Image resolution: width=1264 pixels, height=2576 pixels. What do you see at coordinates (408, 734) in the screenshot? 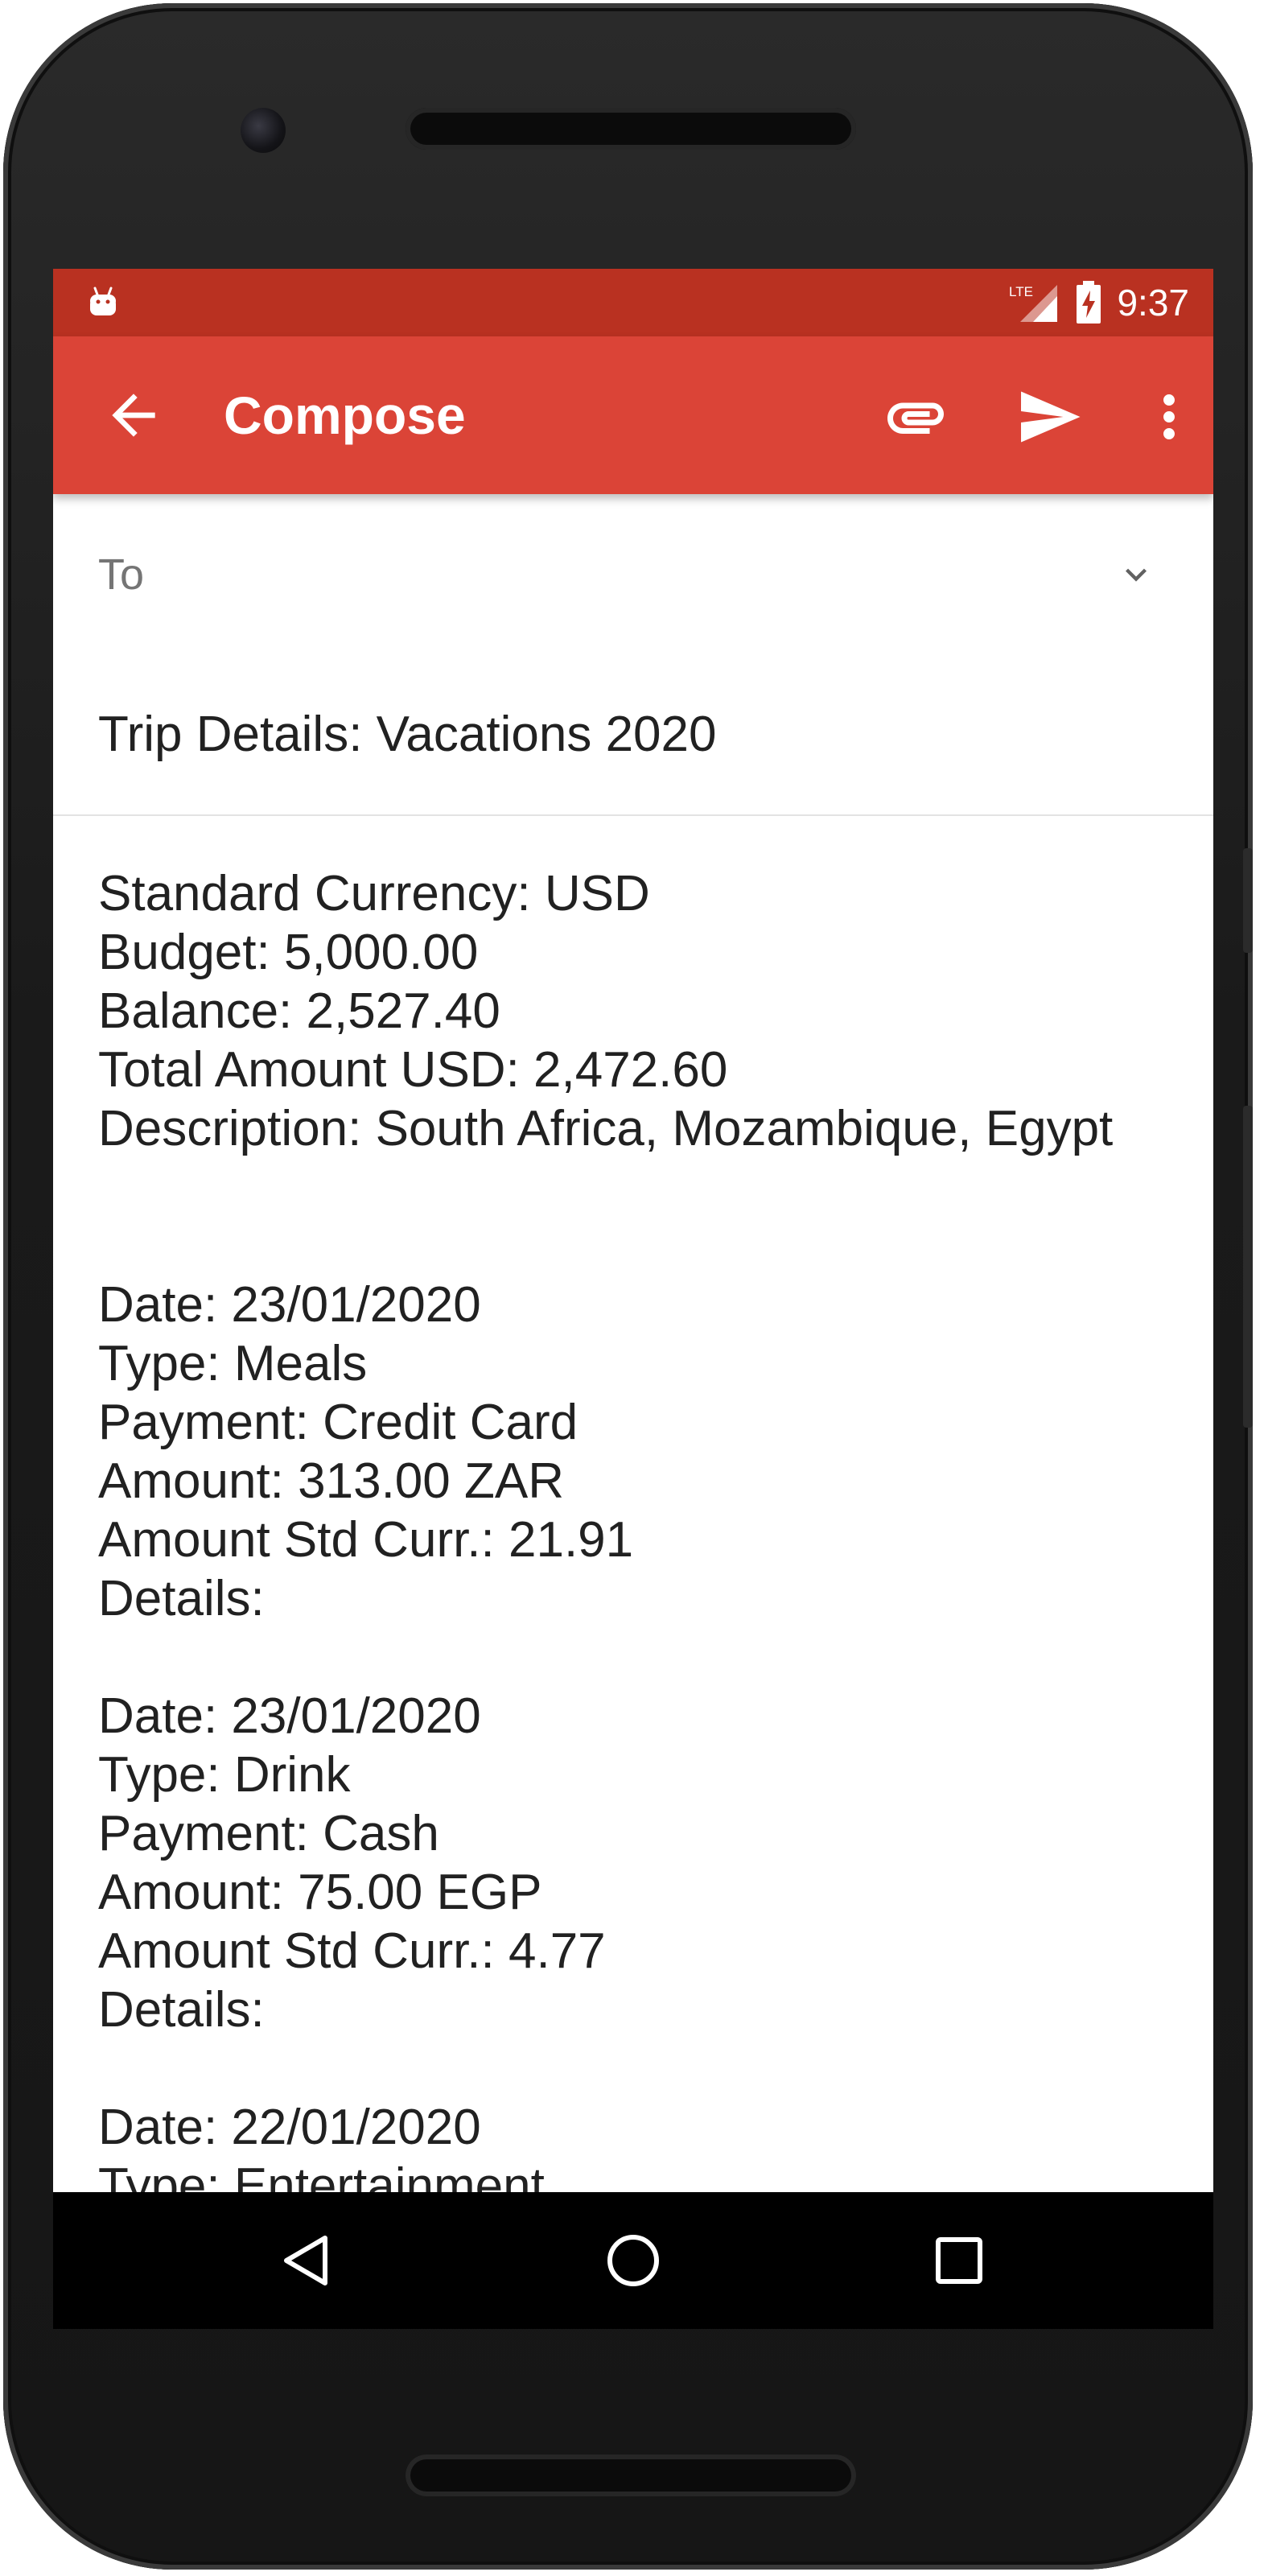
I see `subject-text: Trip Details: Vacations 2020` at bounding box center [408, 734].